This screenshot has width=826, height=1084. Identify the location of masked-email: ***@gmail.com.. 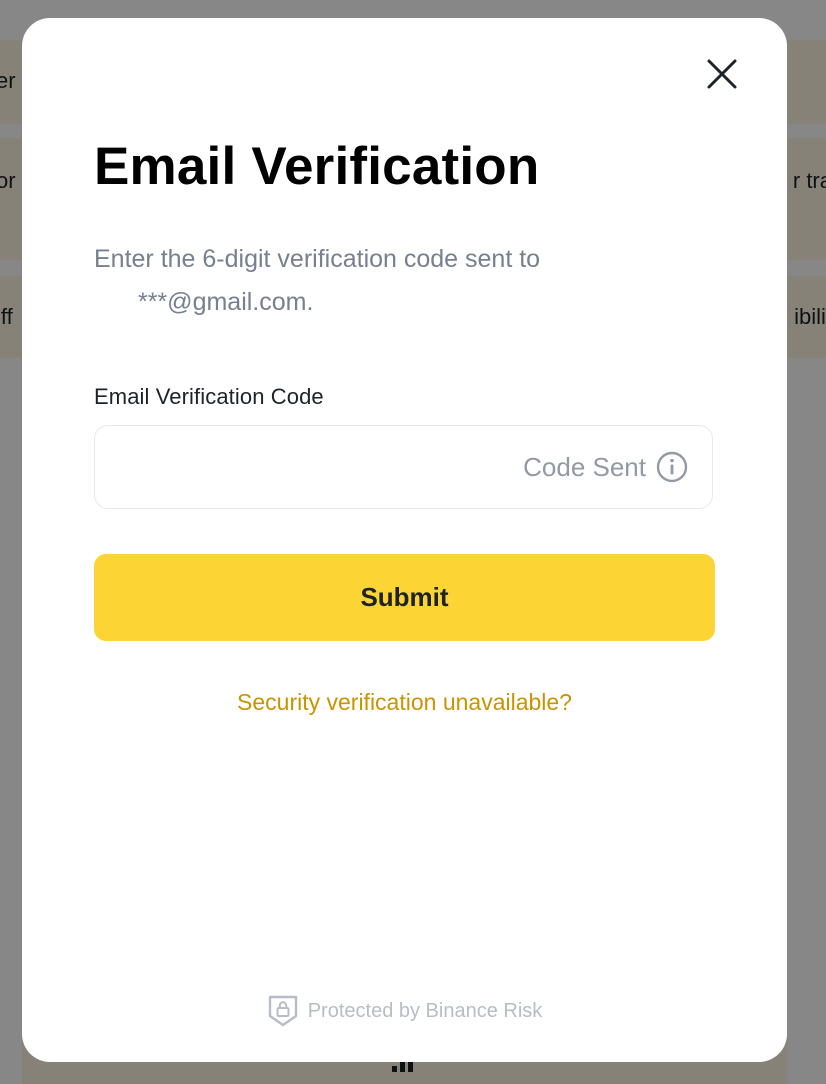
(226, 302).